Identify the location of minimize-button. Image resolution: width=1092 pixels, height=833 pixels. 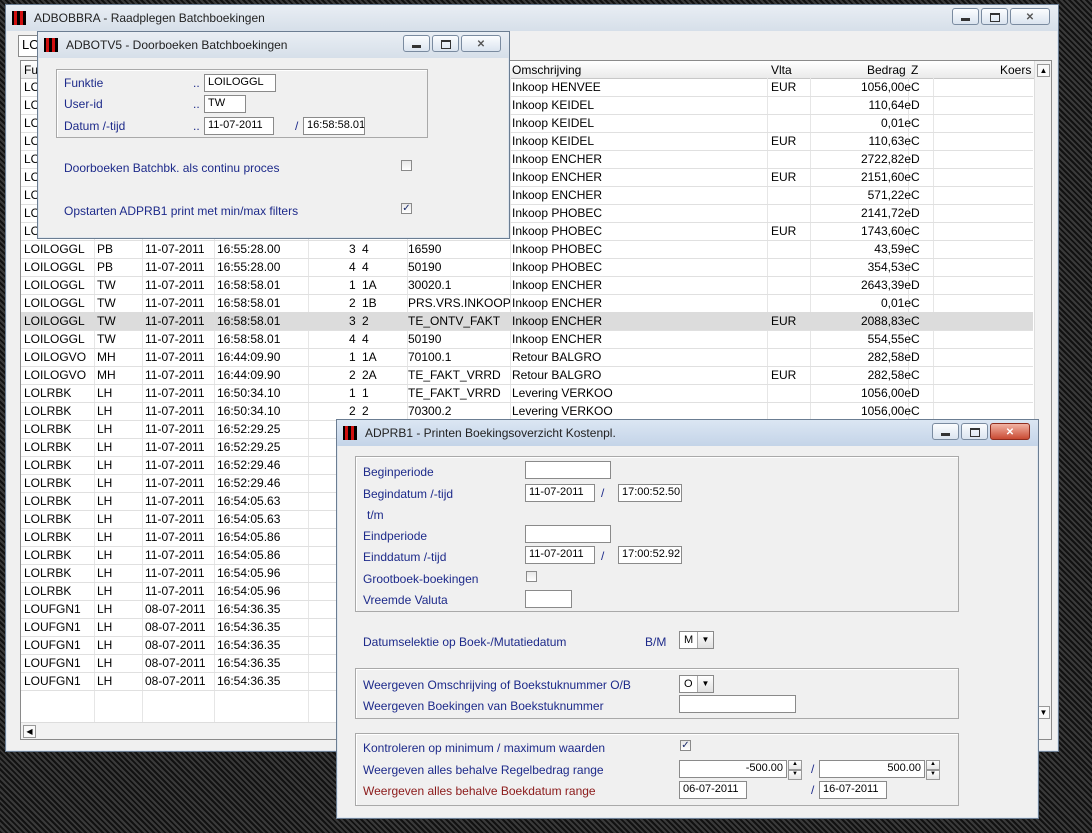
(965, 16).